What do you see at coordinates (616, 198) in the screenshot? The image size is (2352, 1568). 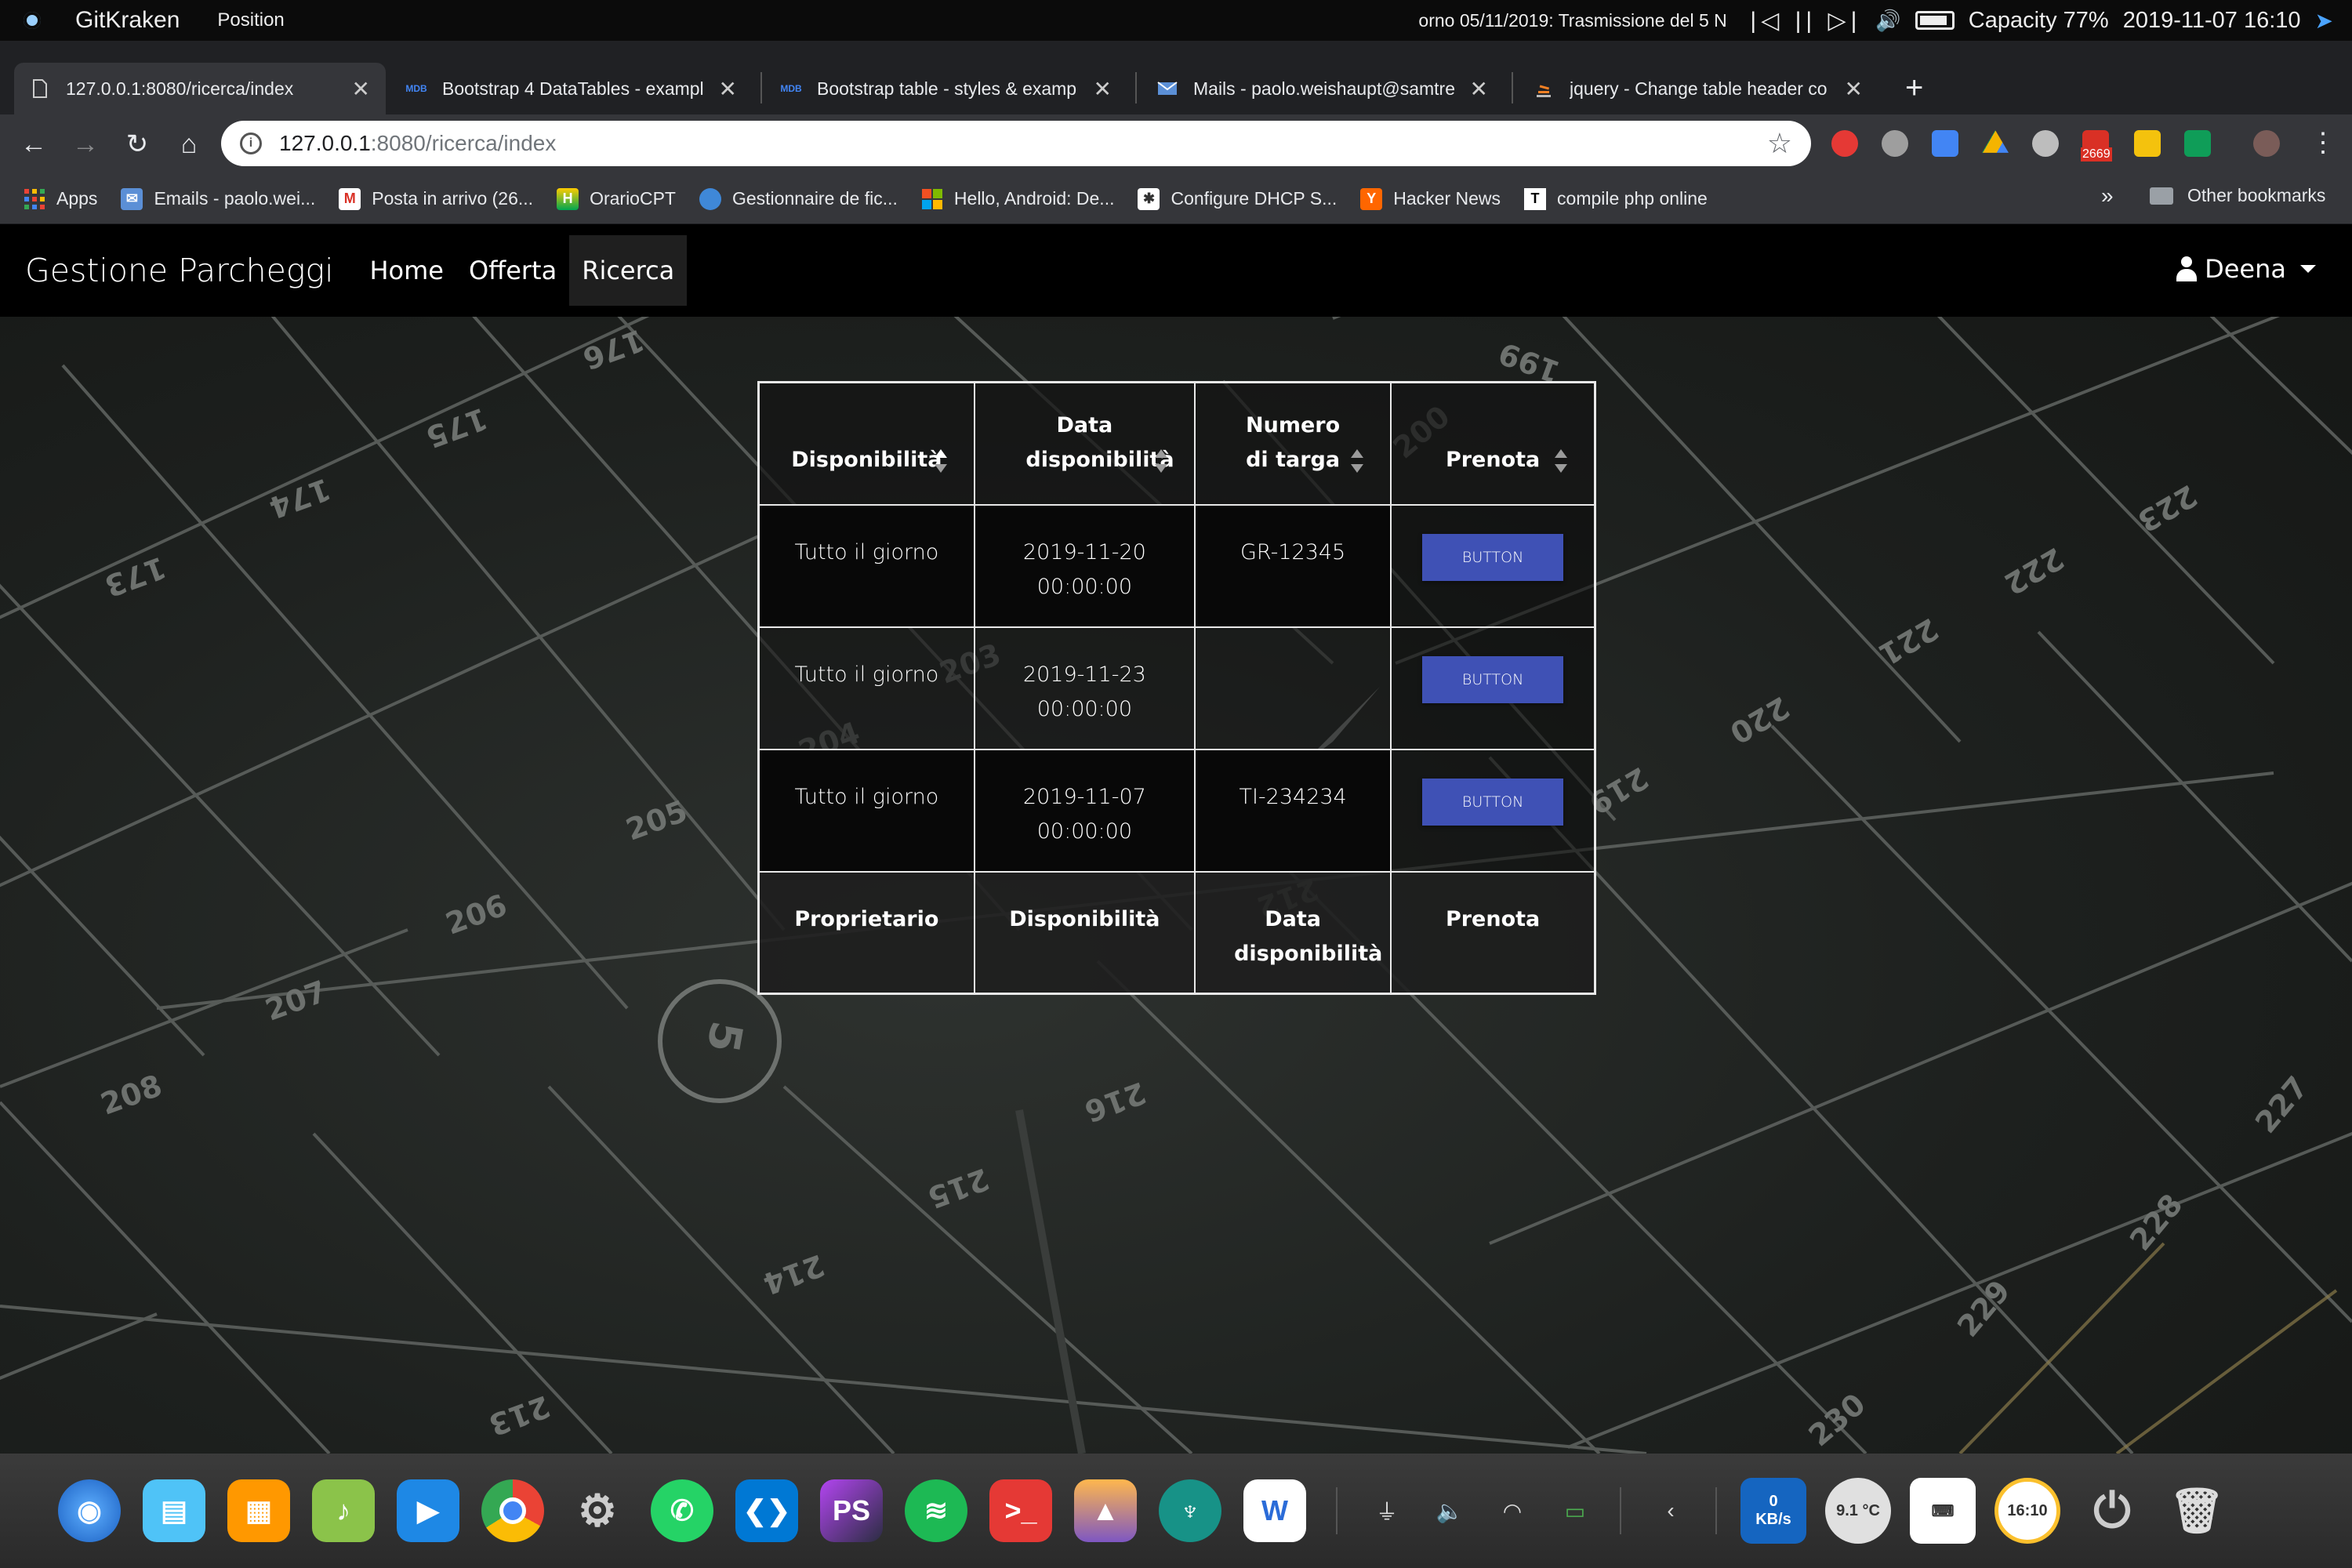 I see `bookmark-orariocpt: H OrarioCPT` at bounding box center [616, 198].